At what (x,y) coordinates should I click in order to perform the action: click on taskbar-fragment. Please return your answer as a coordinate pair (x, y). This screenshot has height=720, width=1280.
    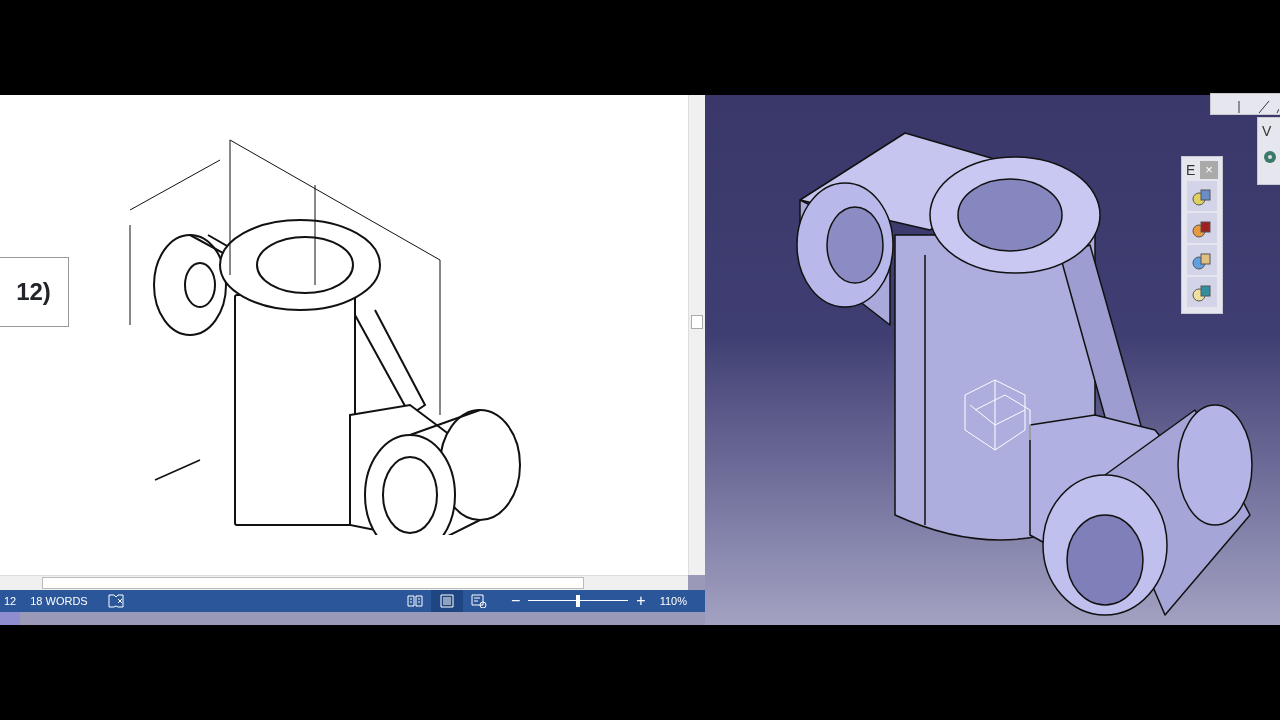
    Looking at the image, I should click on (10, 618).